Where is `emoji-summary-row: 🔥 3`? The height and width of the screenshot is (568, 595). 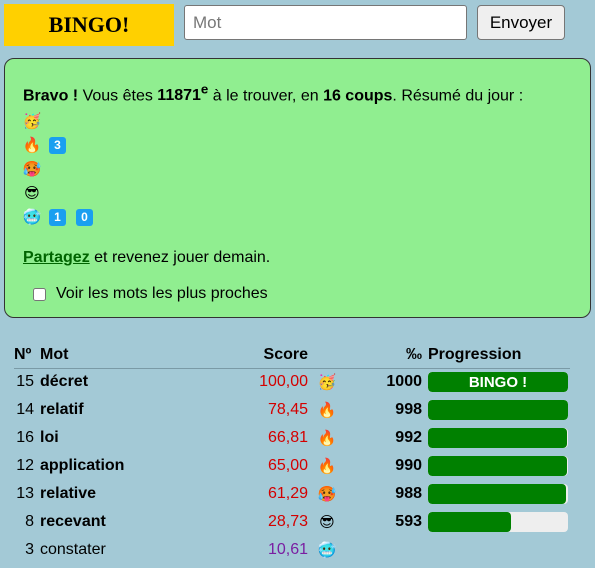
emoji-summary-row: 🔥 3 is located at coordinates (297, 145).